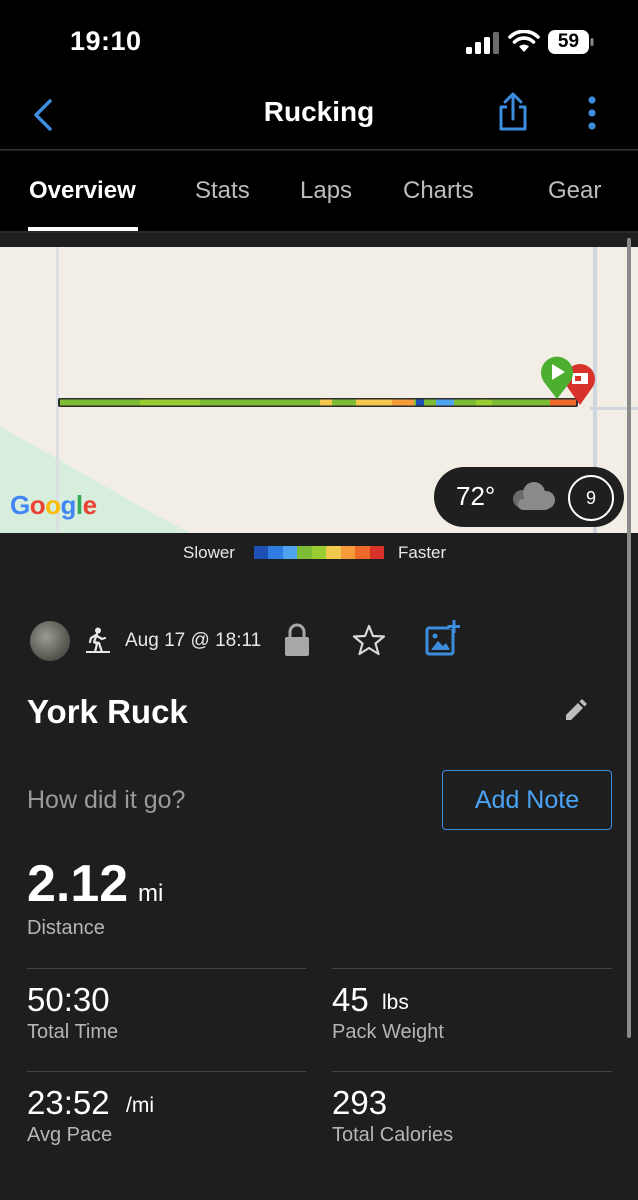 Image resolution: width=638 pixels, height=1200 pixels. Describe the element at coordinates (83, 229) in the screenshot. I see `active-tab-indicator` at that location.